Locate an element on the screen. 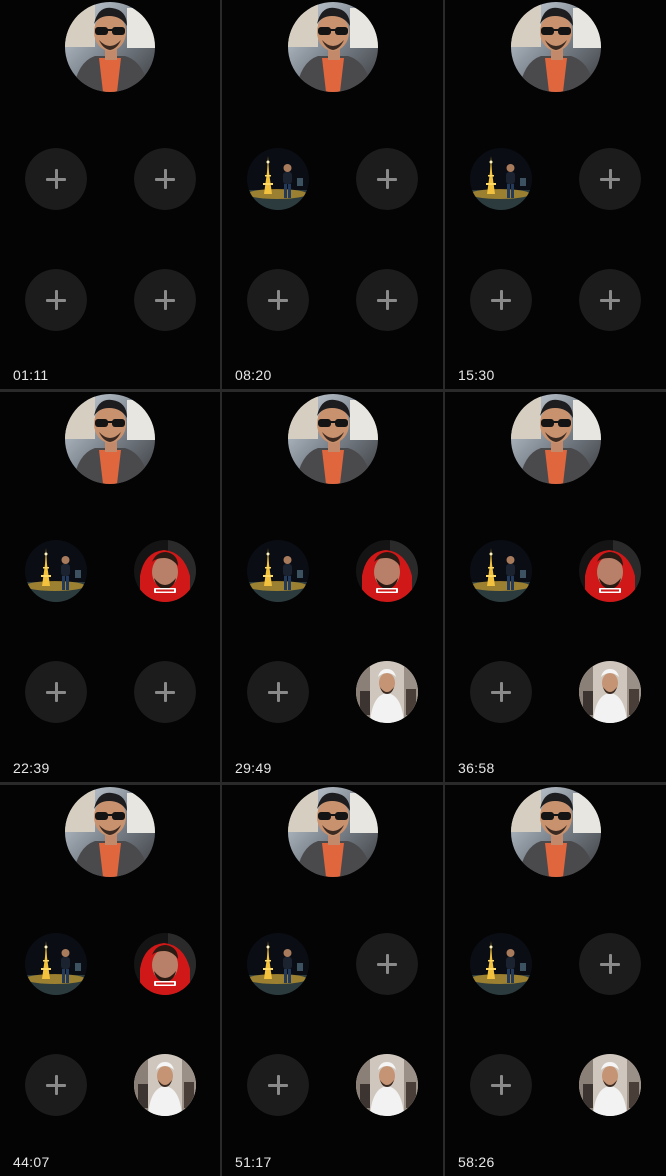 The width and height of the screenshot is (666, 1176). frame-cell: 22:39 is located at coordinates (110, 587).